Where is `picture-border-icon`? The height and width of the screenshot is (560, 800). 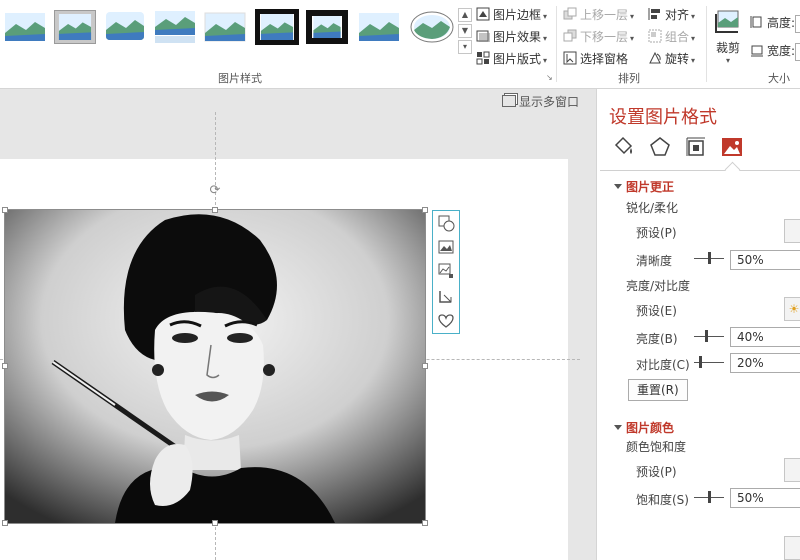 picture-border-icon is located at coordinates (483, 14).